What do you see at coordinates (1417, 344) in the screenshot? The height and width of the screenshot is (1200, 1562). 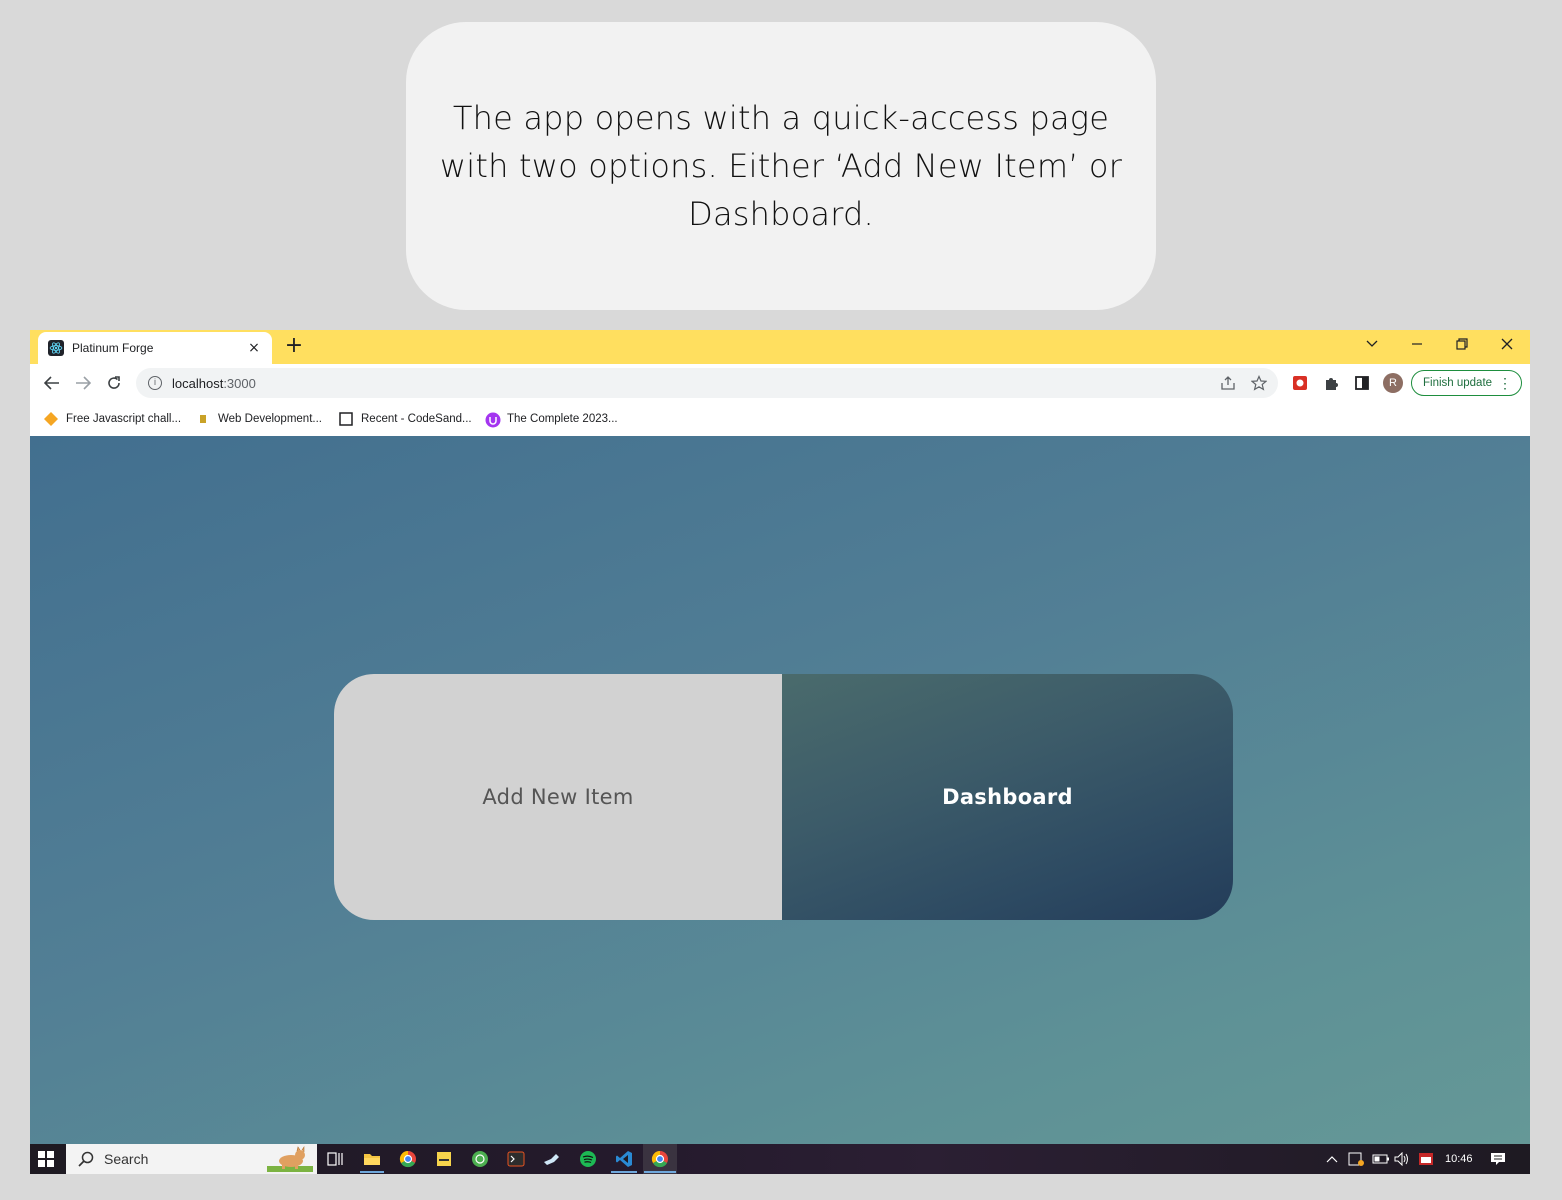 I see `minimize-icon` at bounding box center [1417, 344].